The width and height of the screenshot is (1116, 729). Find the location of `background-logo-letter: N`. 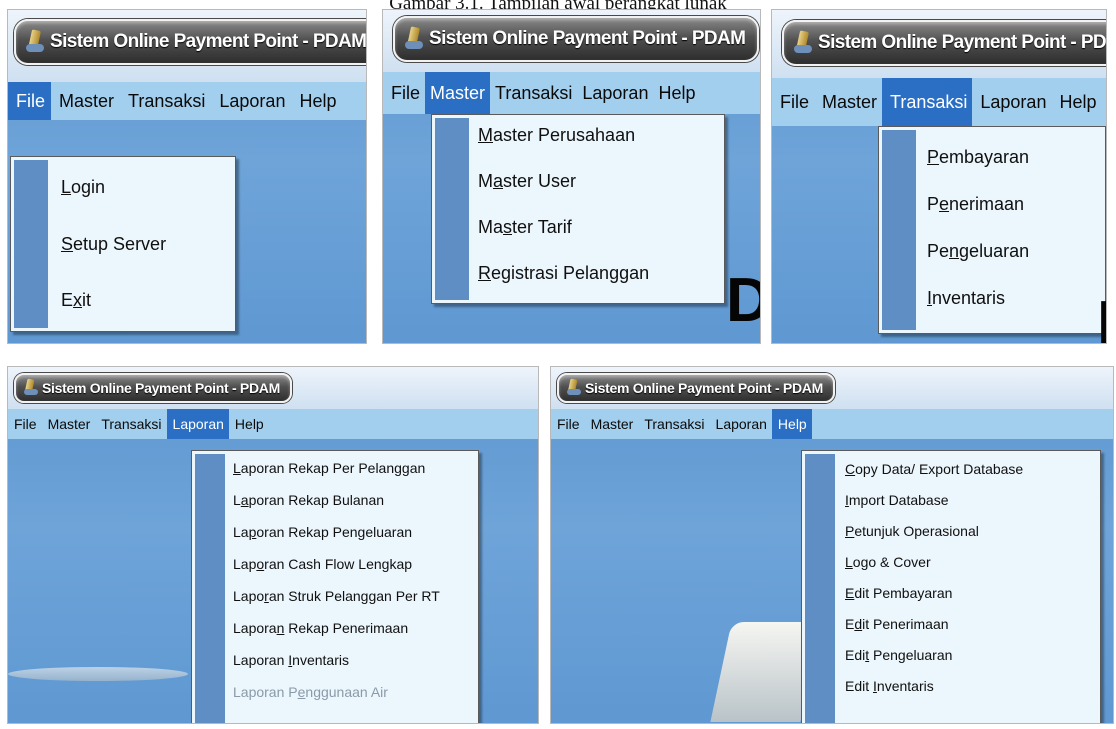

background-logo-letter: N is located at coordinates (1101, 315).